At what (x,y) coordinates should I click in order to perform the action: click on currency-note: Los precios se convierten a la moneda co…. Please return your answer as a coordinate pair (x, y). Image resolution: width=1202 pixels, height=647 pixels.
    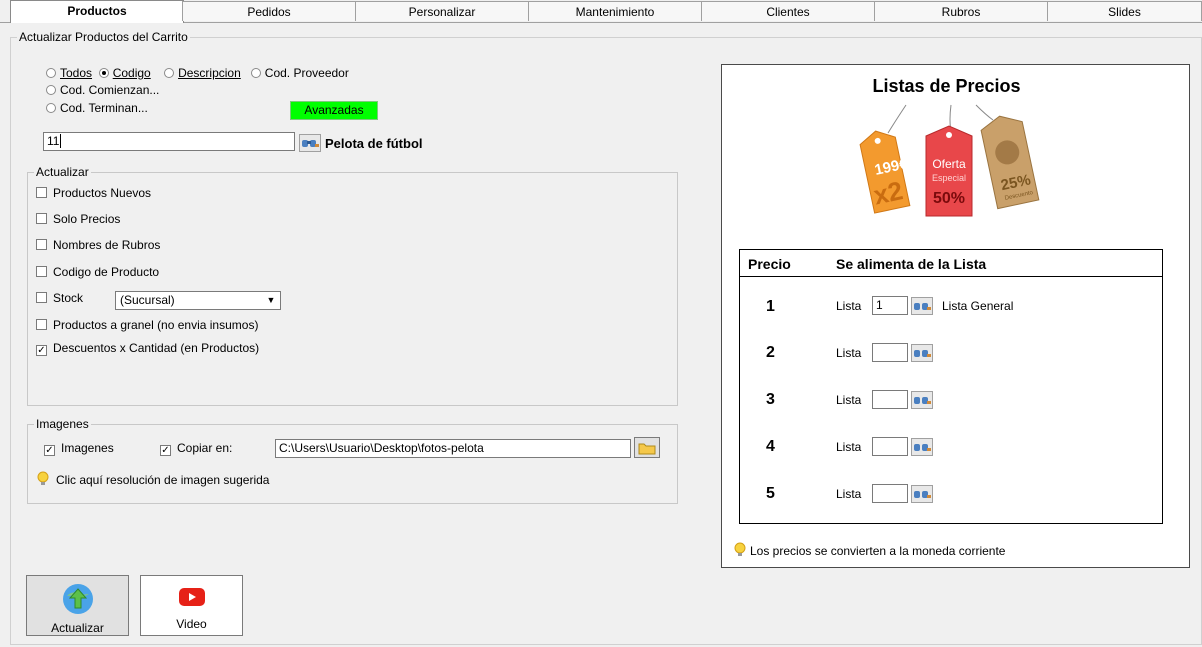
    Looking at the image, I should click on (869, 550).